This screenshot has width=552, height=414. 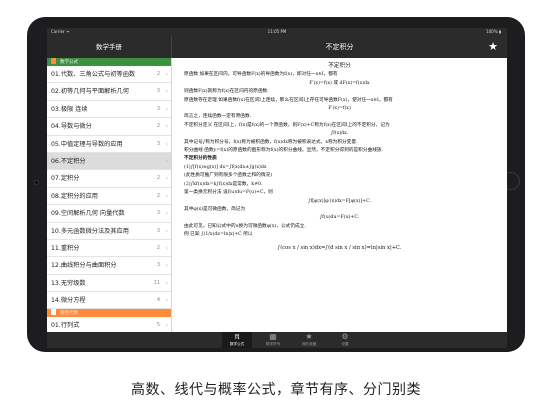 I want to click on sidebar-item: 01.代数、三角公式与初等函数 2 ›, so click(x=109, y=75).